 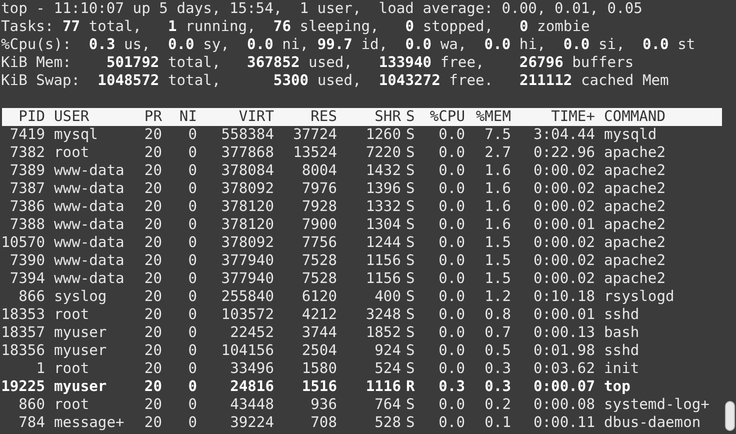 What do you see at coordinates (441, 117) in the screenshot?
I see `column-header: %CPU` at bounding box center [441, 117].